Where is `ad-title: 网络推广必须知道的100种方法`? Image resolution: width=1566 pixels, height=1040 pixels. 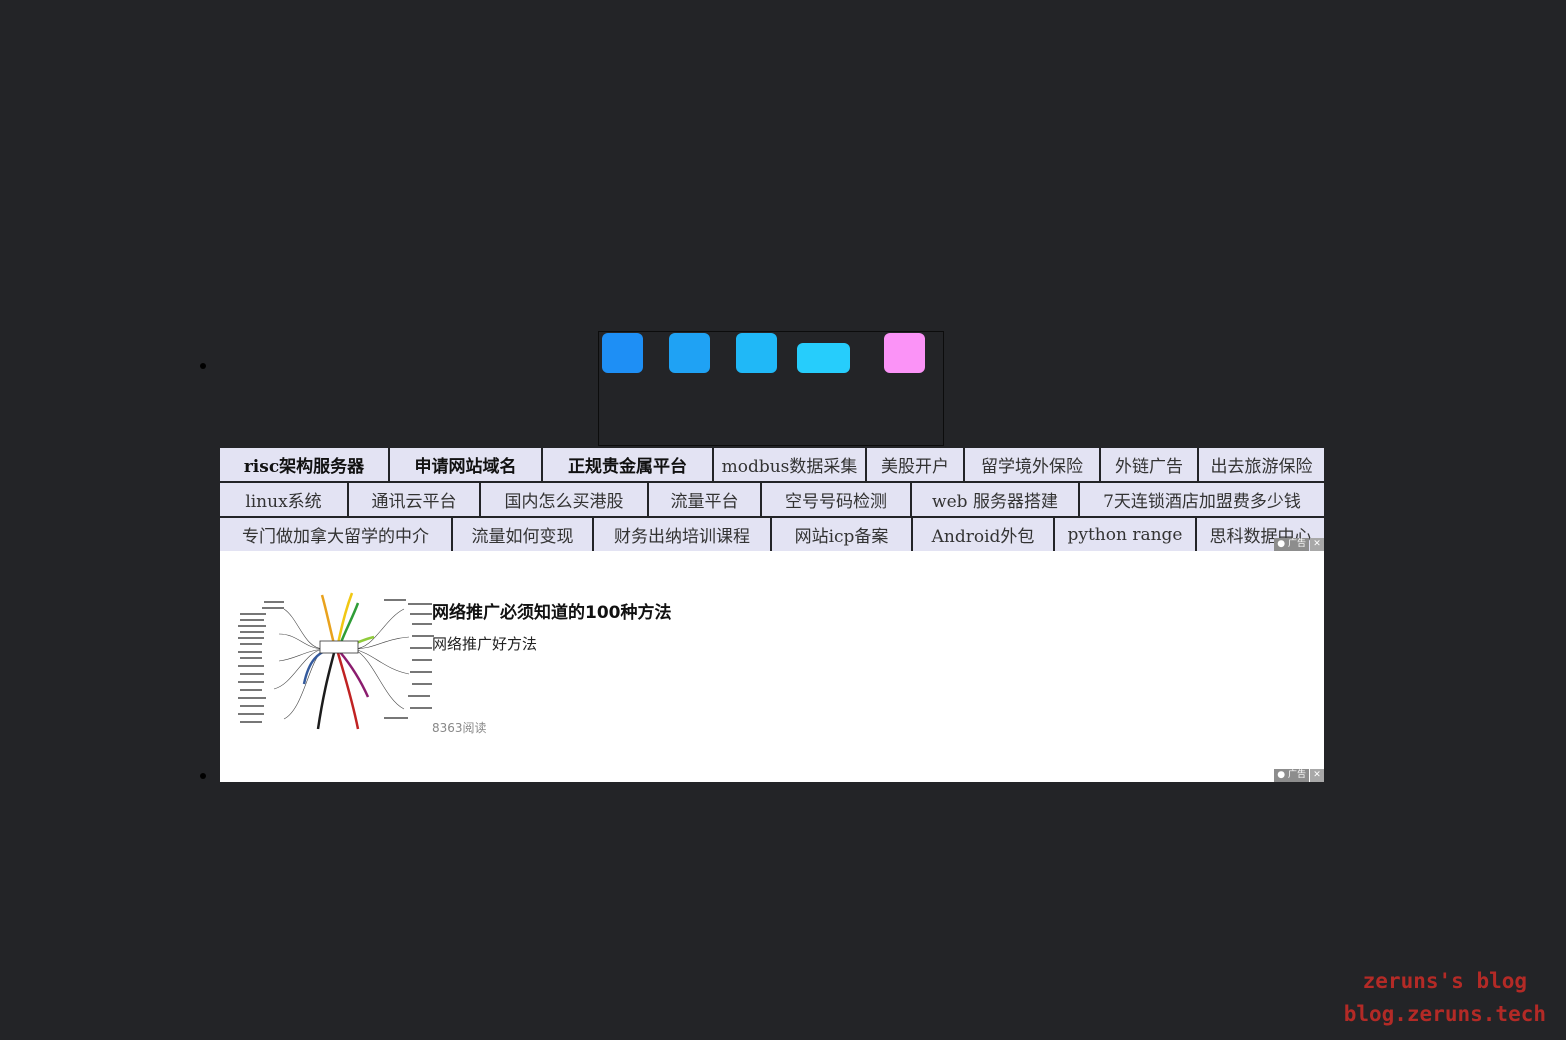
ad-title: 网络推广必须知道的100种方法 is located at coordinates (552, 610).